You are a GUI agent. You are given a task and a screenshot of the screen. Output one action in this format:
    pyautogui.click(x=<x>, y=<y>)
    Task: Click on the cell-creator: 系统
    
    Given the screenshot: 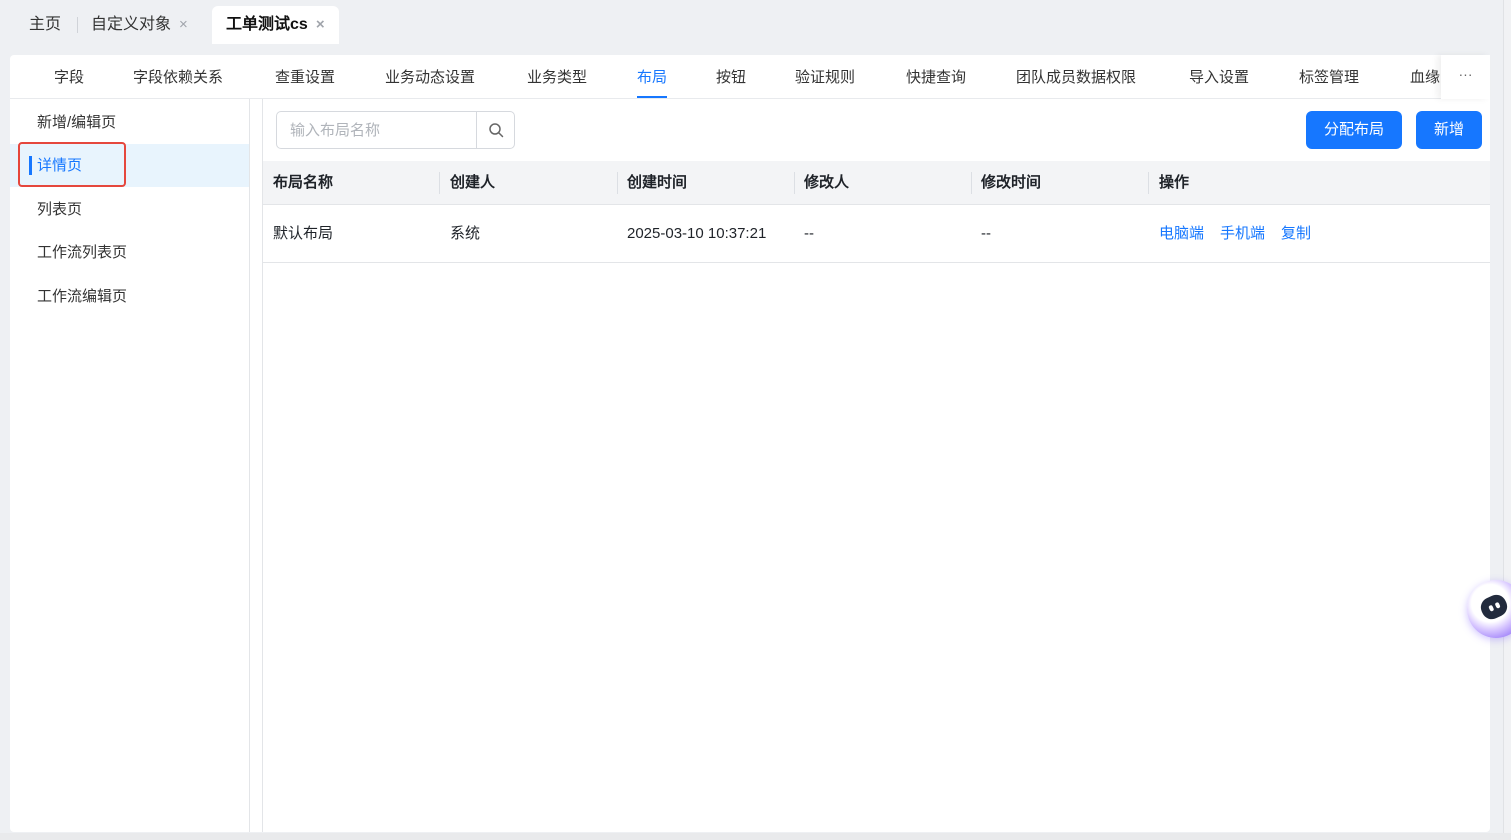 What is the action you would take?
    pyautogui.click(x=465, y=233)
    